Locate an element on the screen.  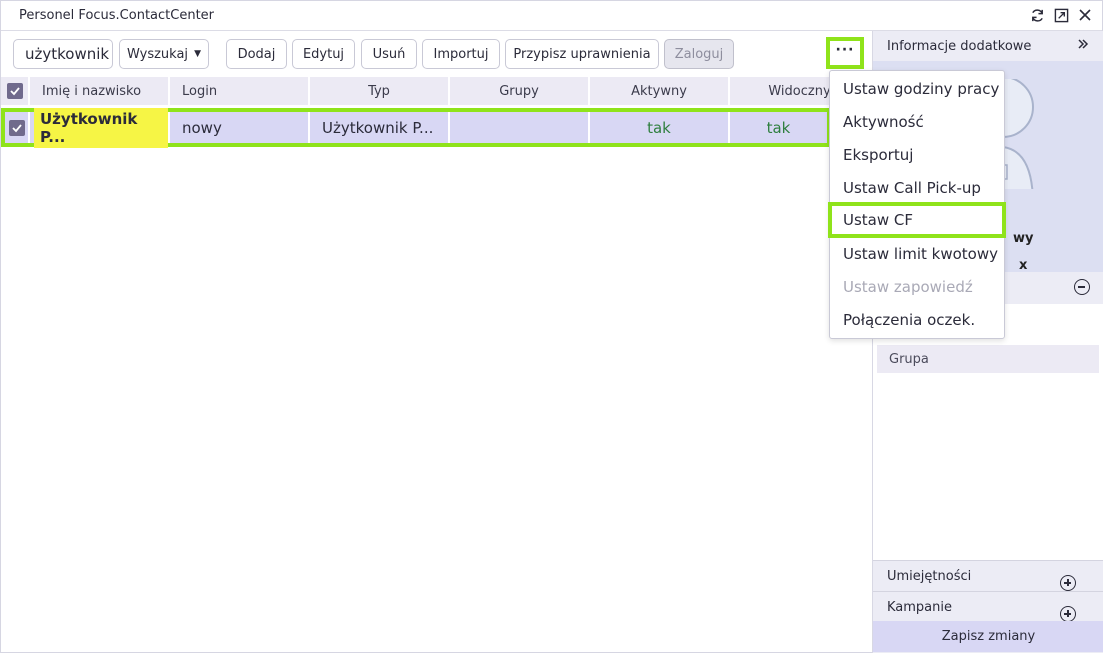
column-header-groups: Grupy is located at coordinates (520, 91).